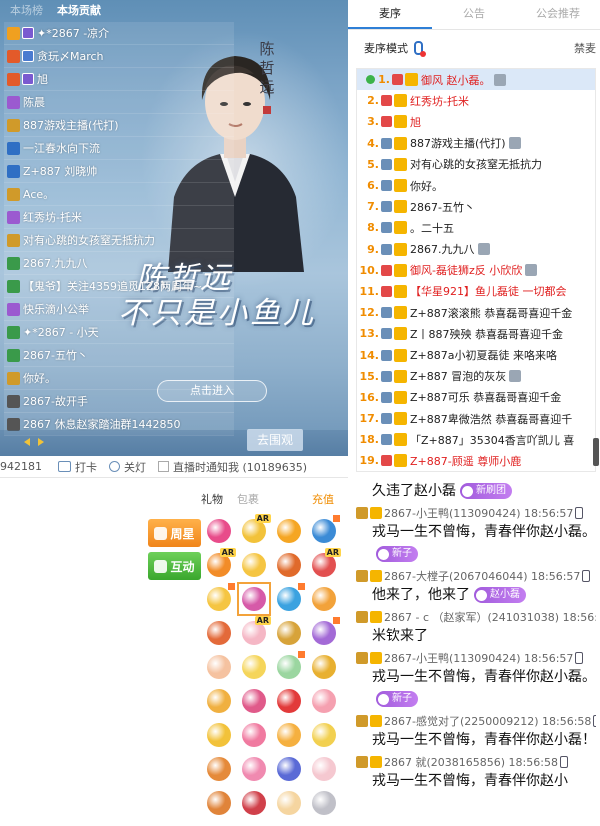  Describe the element at coordinates (476, 333) in the screenshot. I see `mic-queue-row: 13. Z丨887殃殃 恭喜磊哥喜迎千金` at that location.